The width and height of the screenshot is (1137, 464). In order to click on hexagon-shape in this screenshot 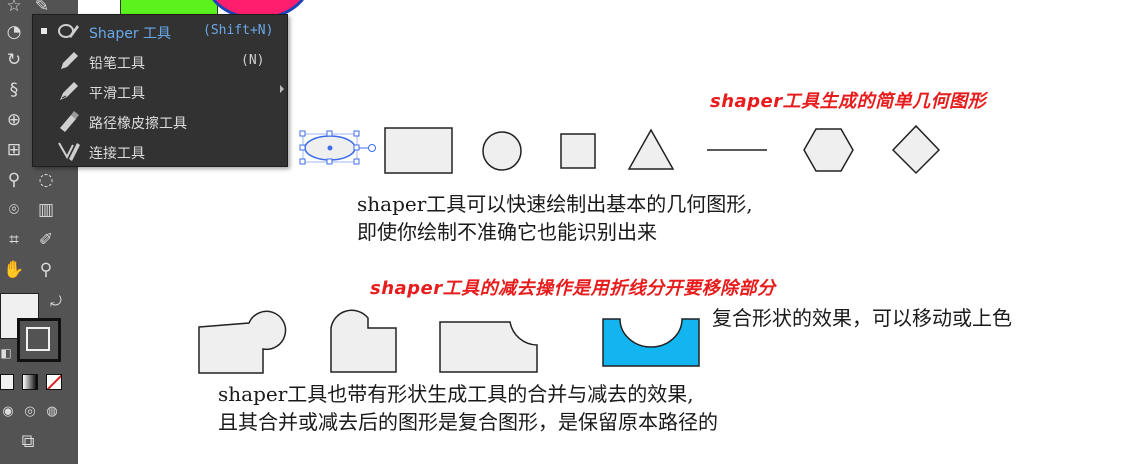, I will do `click(828, 150)`.